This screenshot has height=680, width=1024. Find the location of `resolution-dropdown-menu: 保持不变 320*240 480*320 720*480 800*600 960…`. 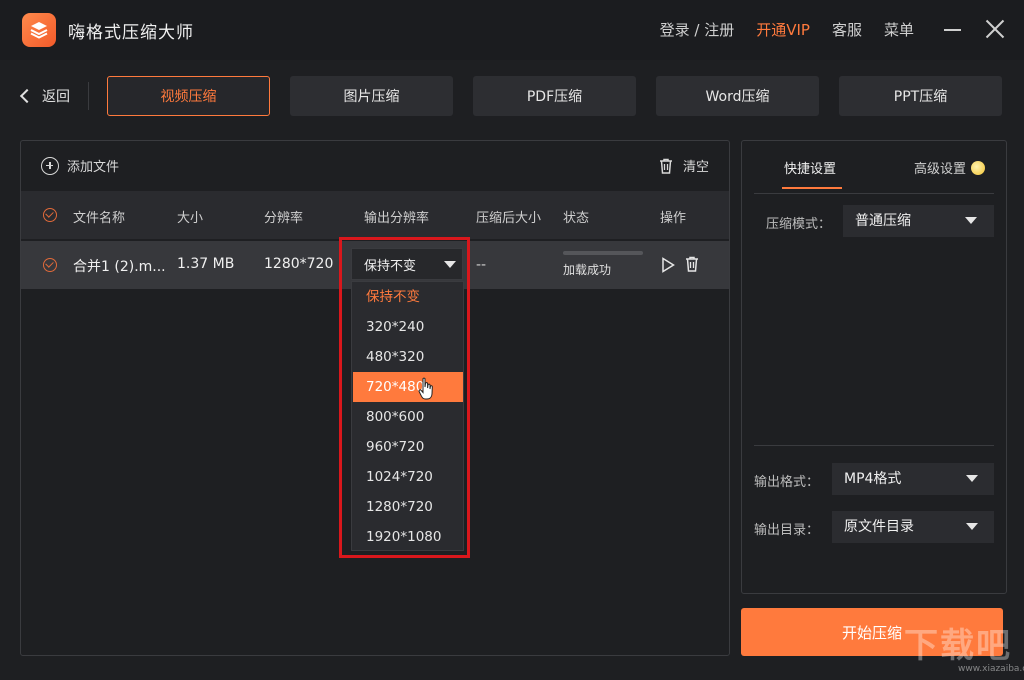

resolution-dropdown-menu: 保持不变 320*240 480*320 720*480 800*600 960… is located at coordinates (407, 416).